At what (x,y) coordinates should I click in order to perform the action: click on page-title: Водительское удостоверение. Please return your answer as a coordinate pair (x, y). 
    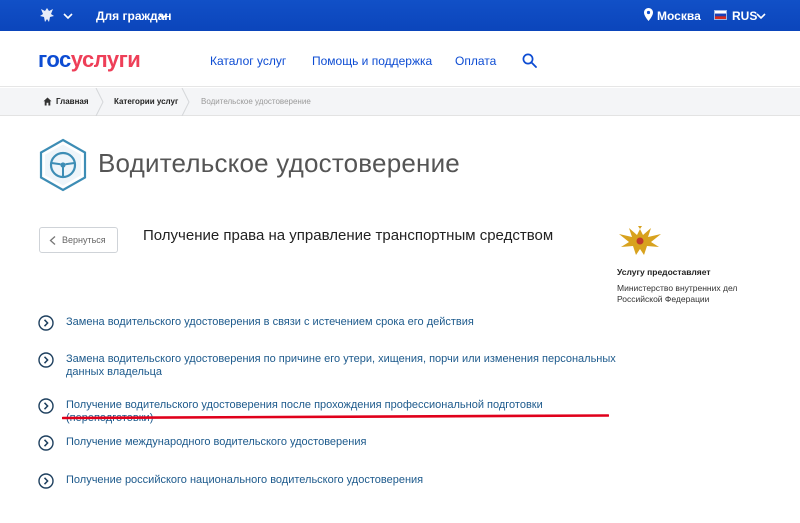
    Looking at the image, I should click on (279, 163).